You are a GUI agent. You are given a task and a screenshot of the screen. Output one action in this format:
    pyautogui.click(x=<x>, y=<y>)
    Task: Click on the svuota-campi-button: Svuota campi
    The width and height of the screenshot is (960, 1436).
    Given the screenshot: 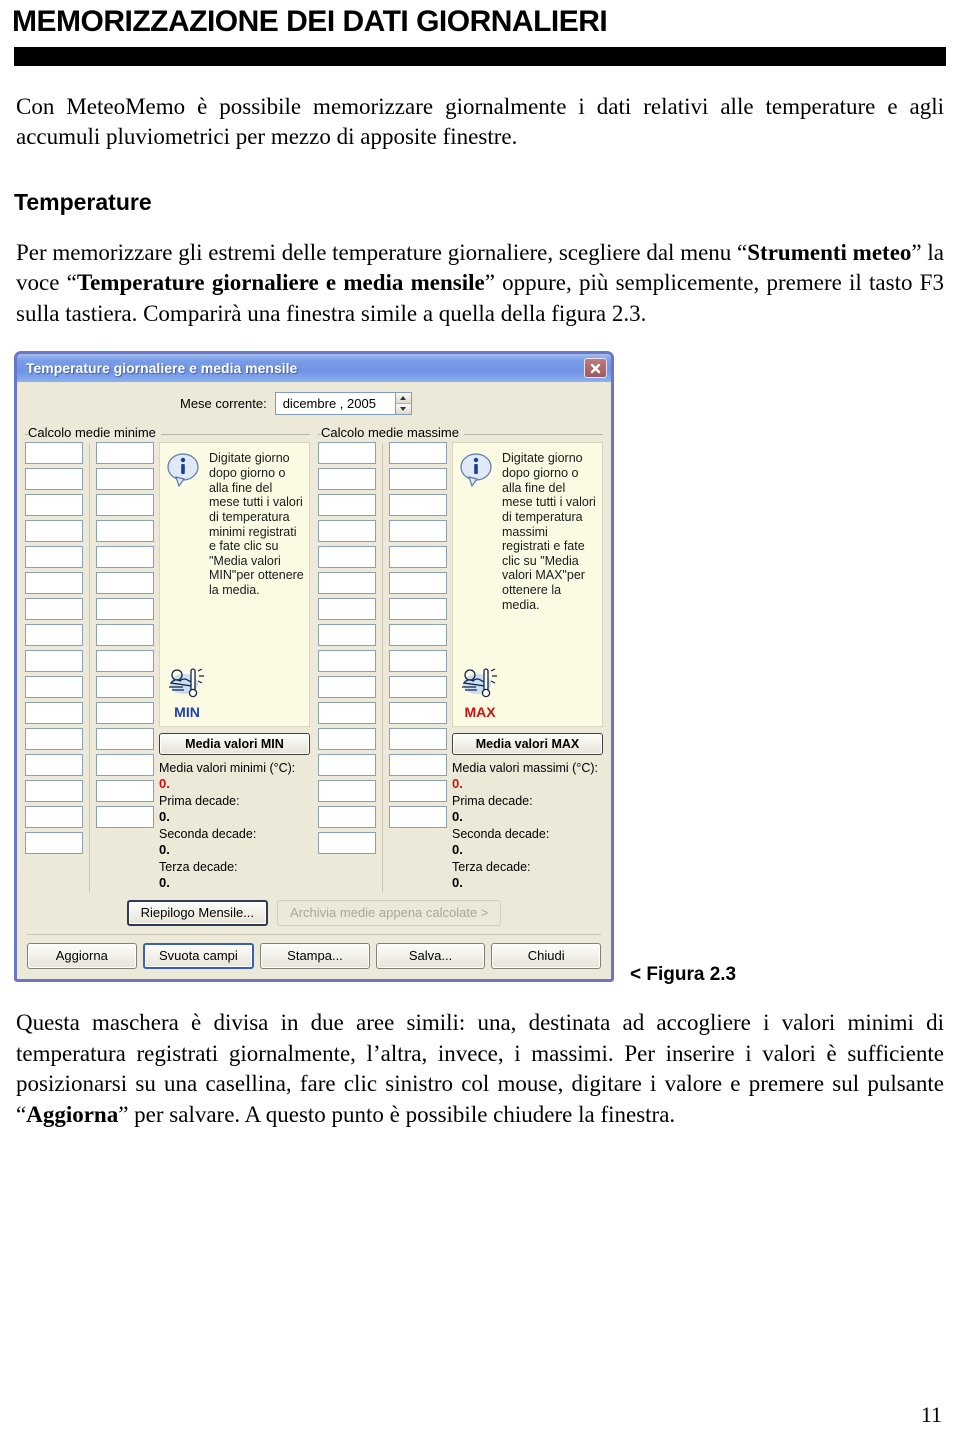 What is the action you would take?
    pyautogui.click(x=198, y=955)
    